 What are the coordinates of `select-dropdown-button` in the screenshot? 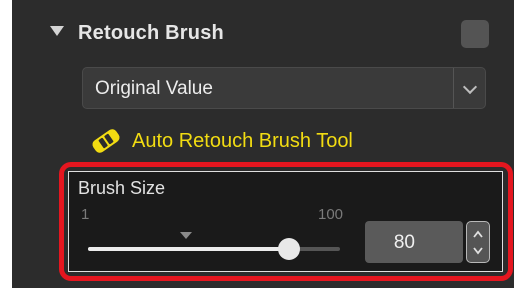 It's located at (469, 88).